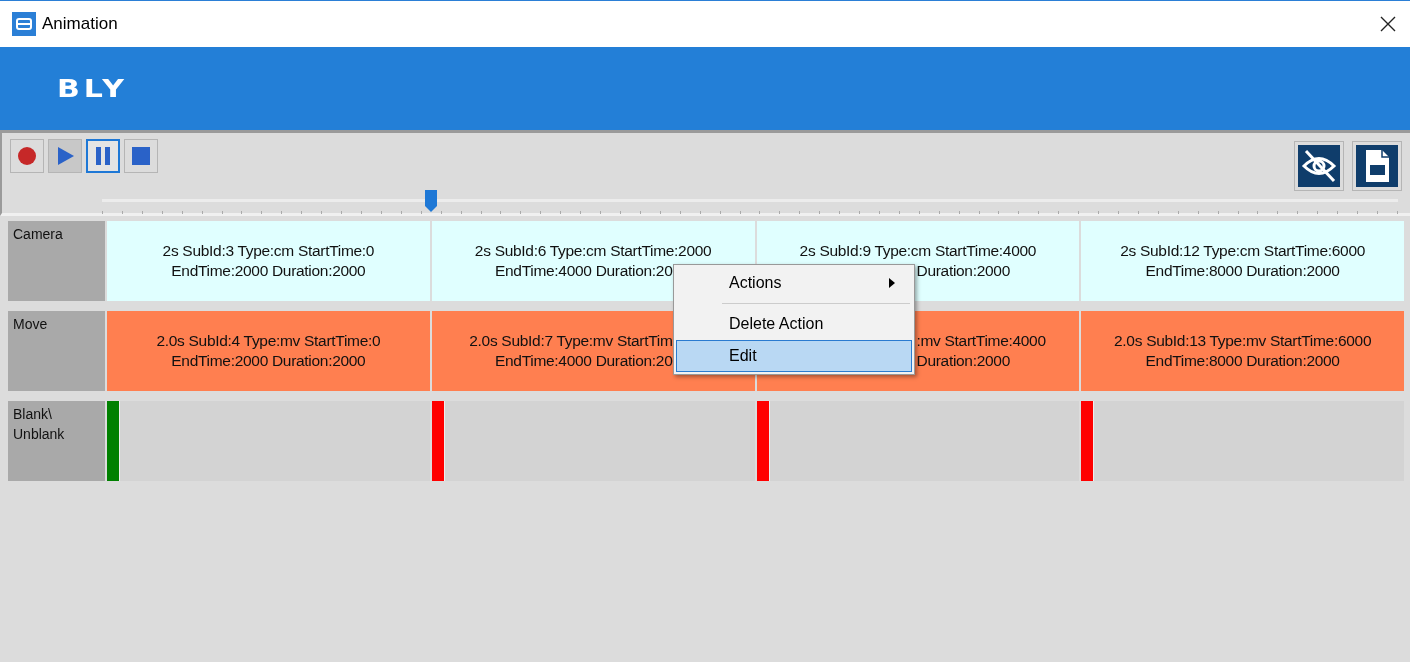 This screenshot has width=1410, height=662. I want to click on pause-button, so click(103, 156).